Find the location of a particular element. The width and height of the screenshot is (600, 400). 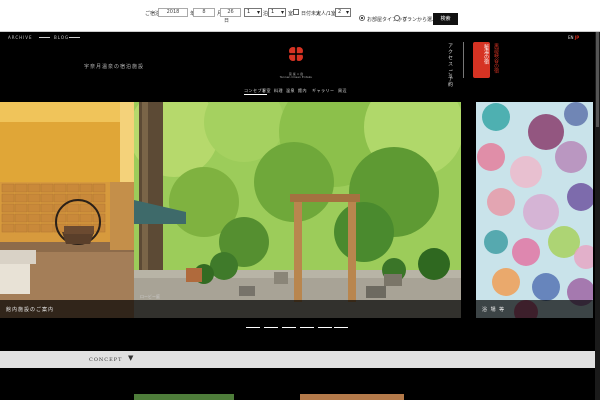

rooms-select: 1 is located at coordinates (277, 12).